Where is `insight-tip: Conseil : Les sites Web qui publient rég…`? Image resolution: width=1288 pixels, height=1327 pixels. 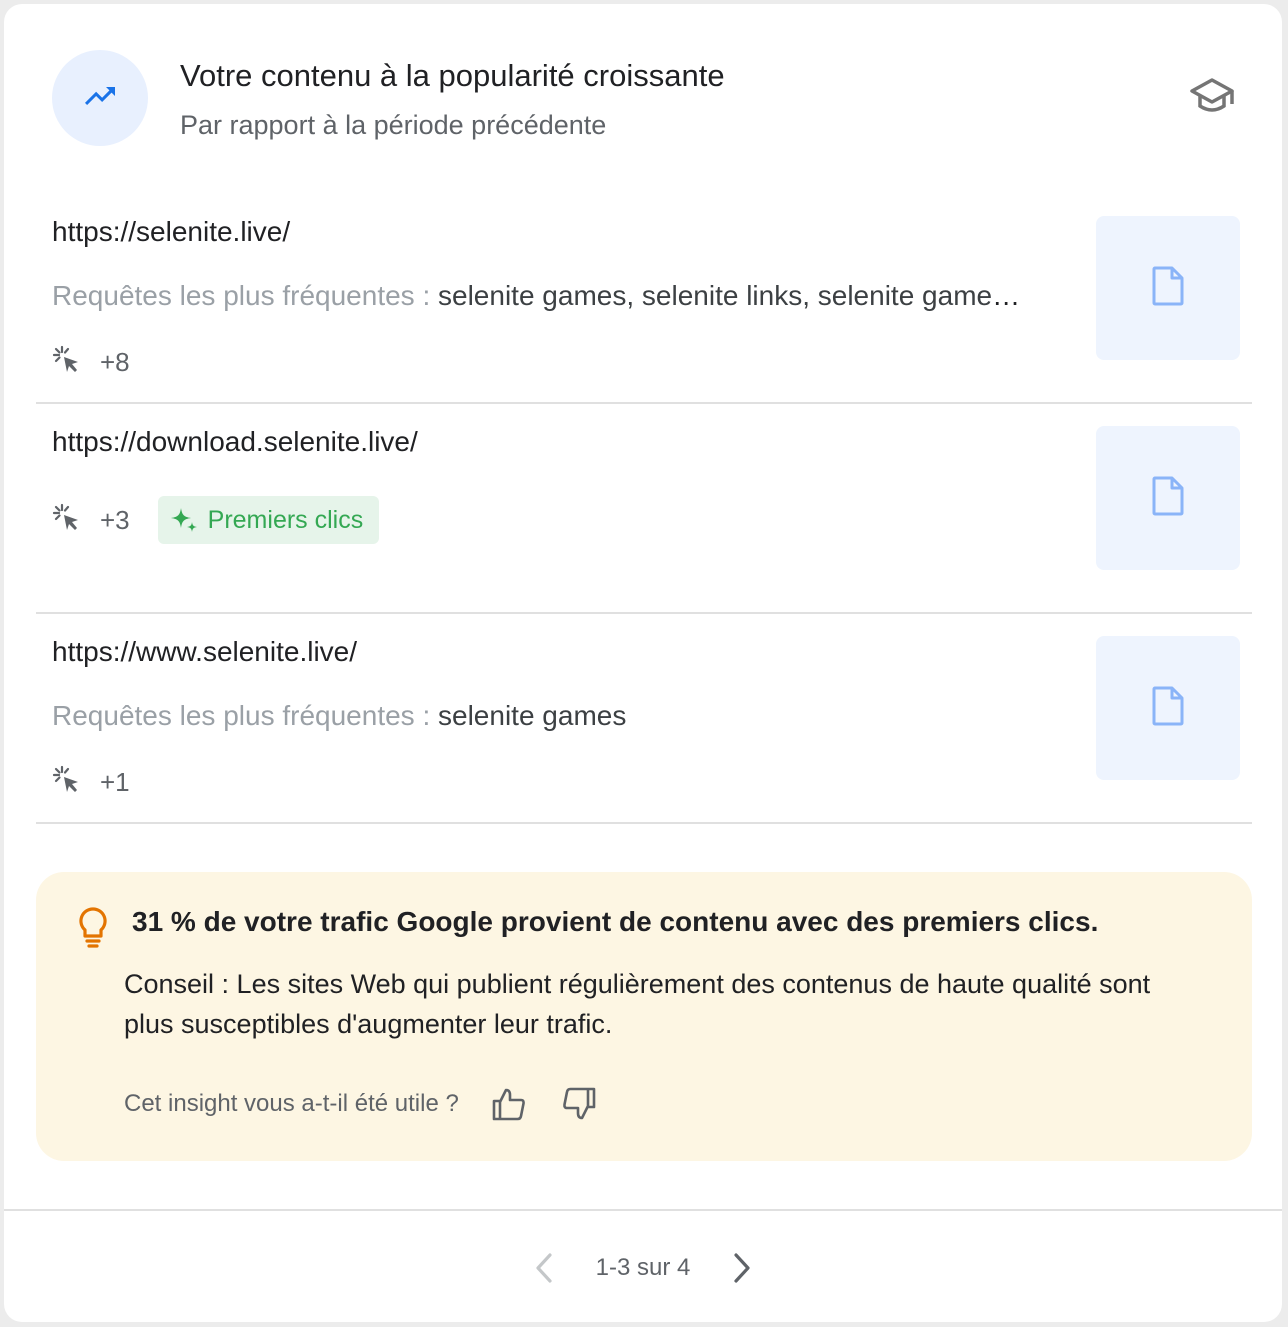
insight-tip: Conseil : Les sites Web qui publient rég… is located at coordinates (637, 1004).